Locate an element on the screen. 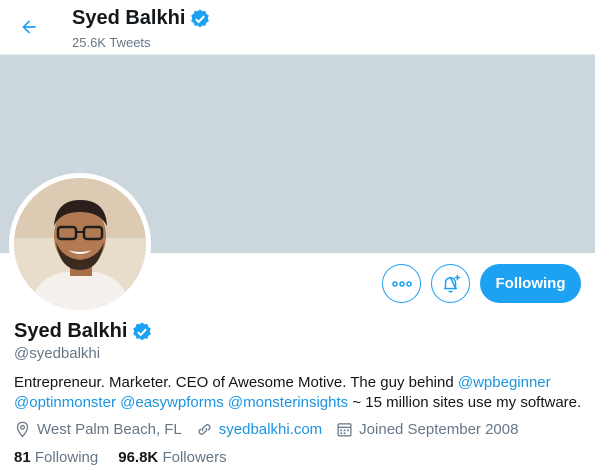  following-button: Following is located at coordinates (530, 283).